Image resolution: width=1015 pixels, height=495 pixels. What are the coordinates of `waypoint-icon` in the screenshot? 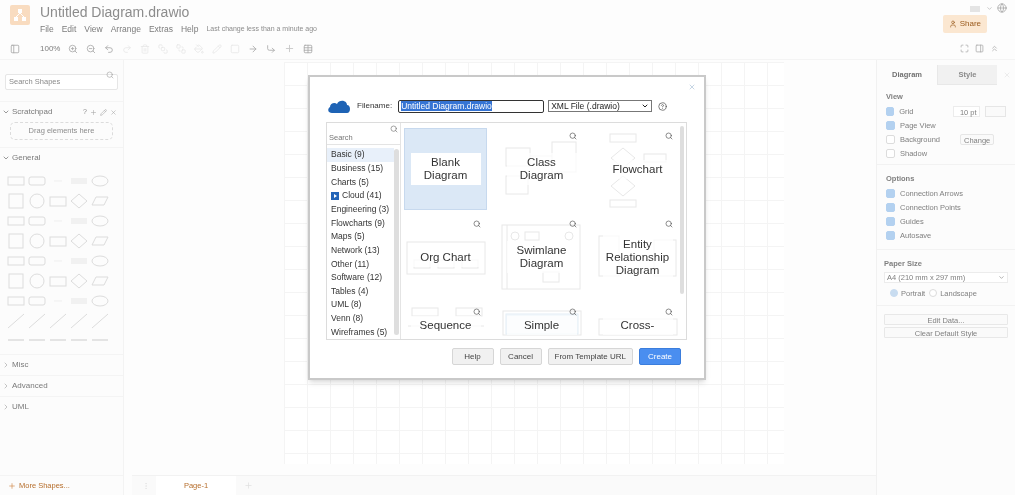 It's located at (271, 48).